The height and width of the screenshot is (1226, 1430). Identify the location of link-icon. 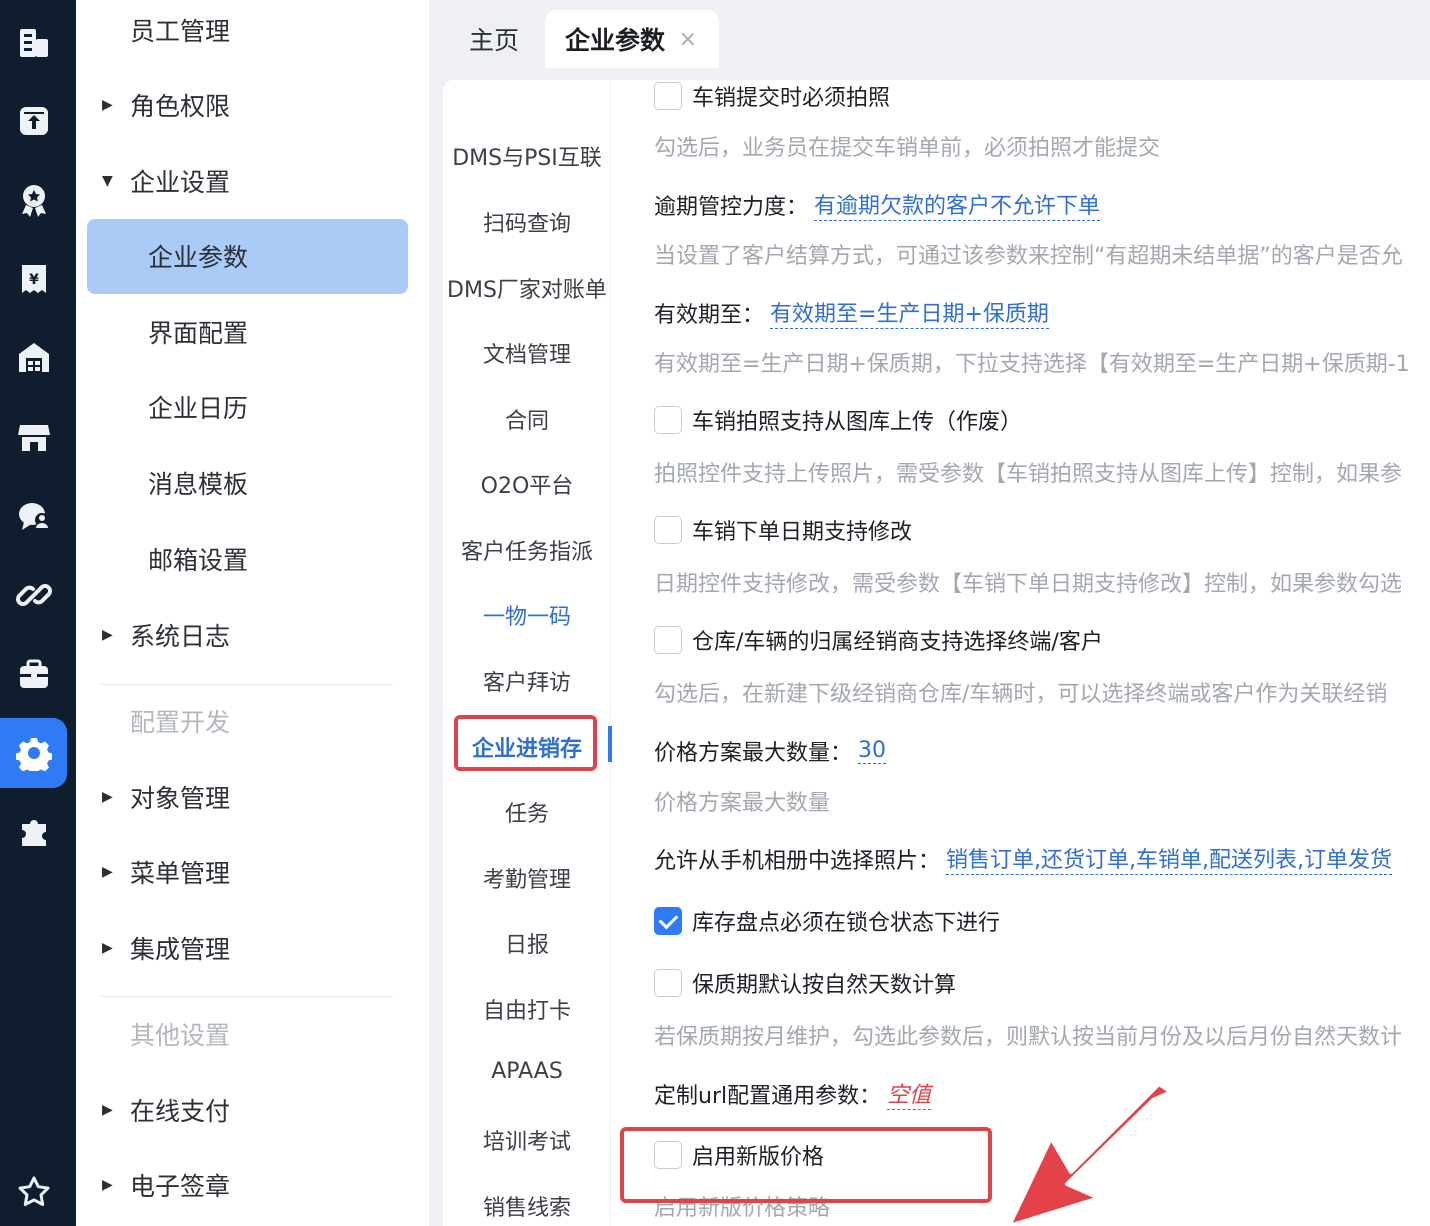
(33, 595).